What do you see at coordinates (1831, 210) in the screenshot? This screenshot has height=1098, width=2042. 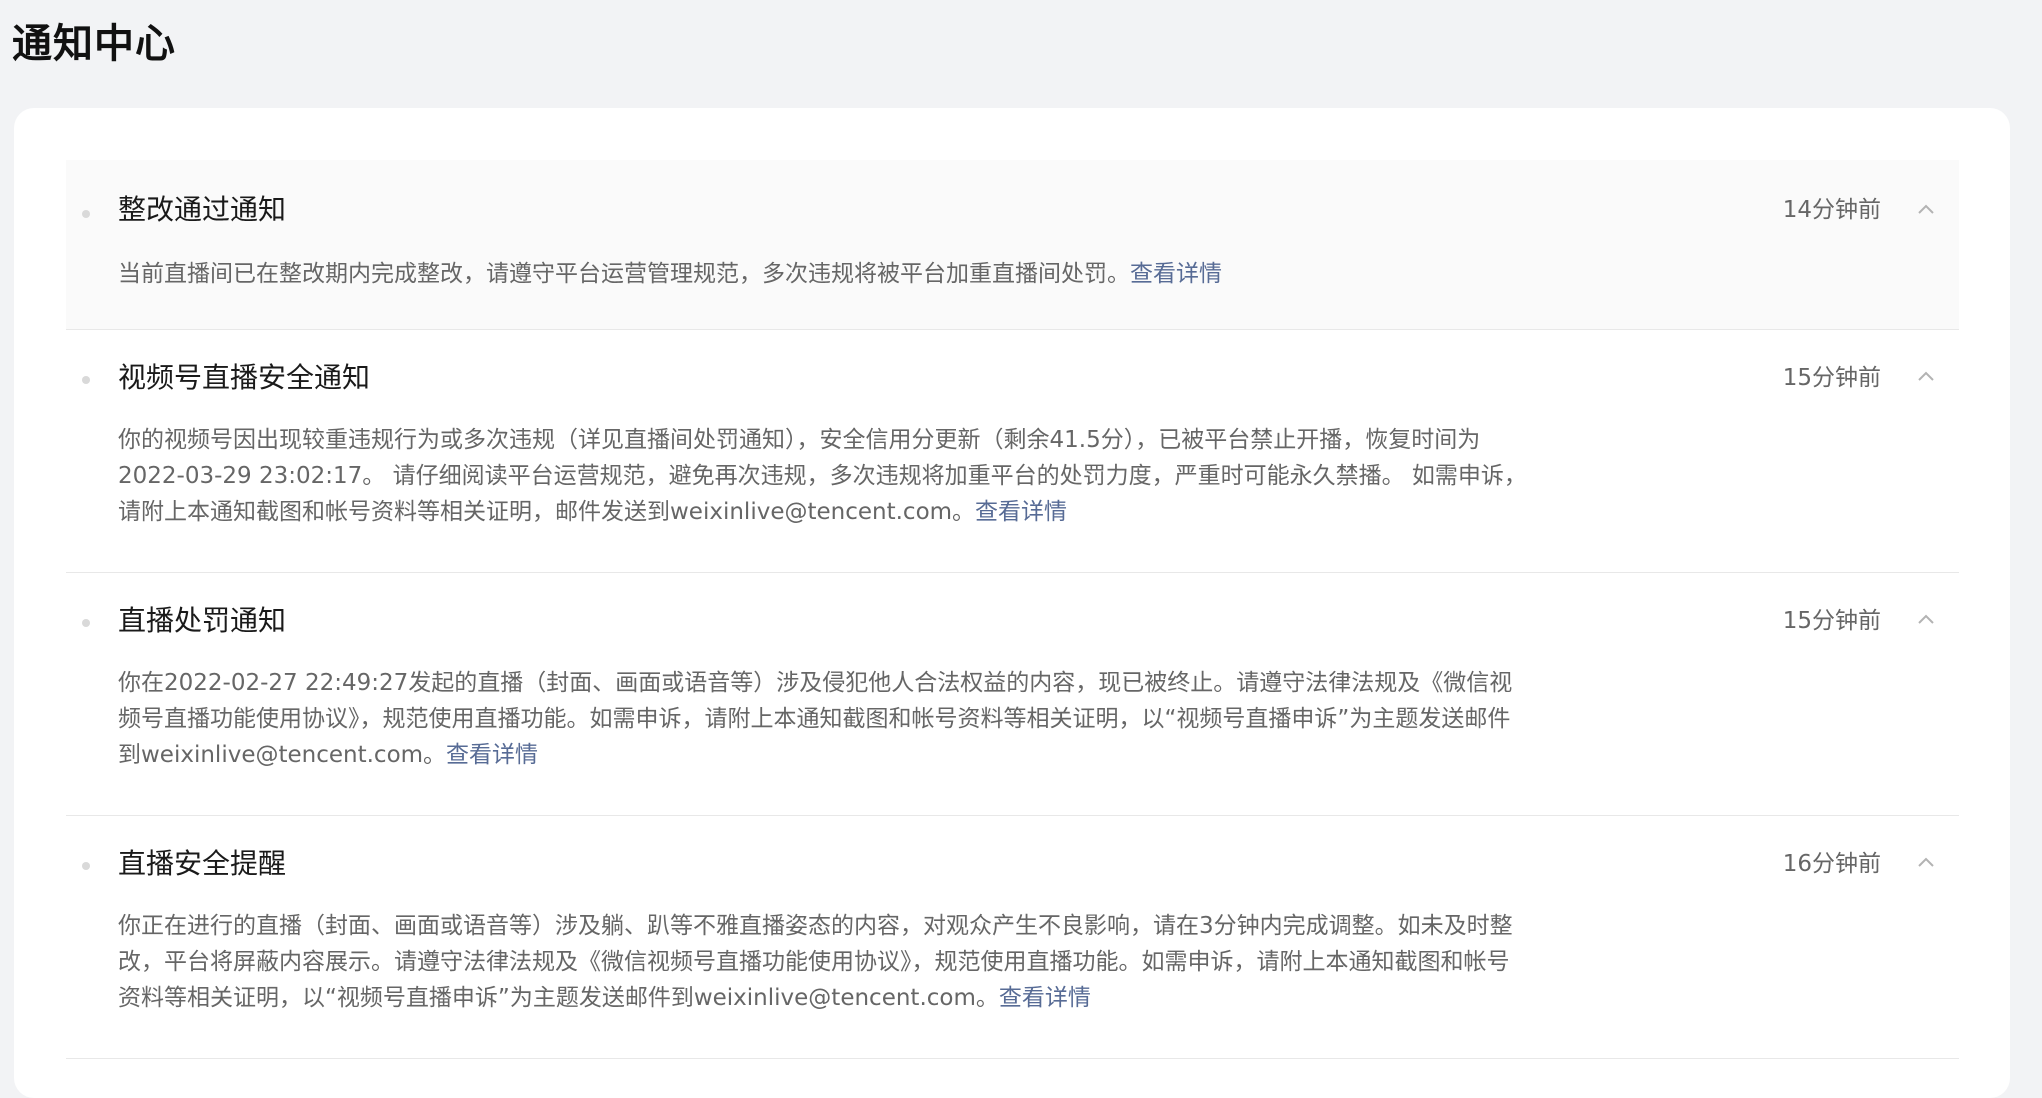 I see `notification-time: 14分钟前` at bounding box center [1831, 210].